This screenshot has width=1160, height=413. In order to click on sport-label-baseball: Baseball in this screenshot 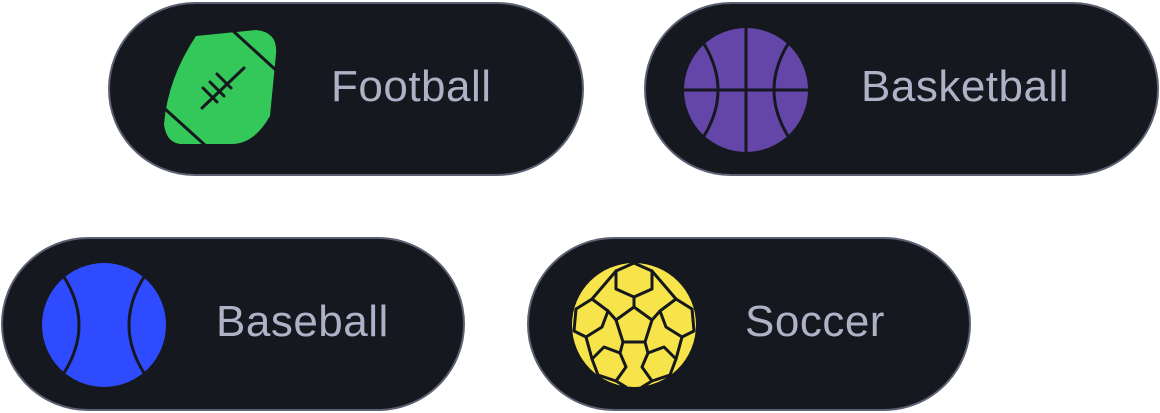, I will do `click(302, 321)`.